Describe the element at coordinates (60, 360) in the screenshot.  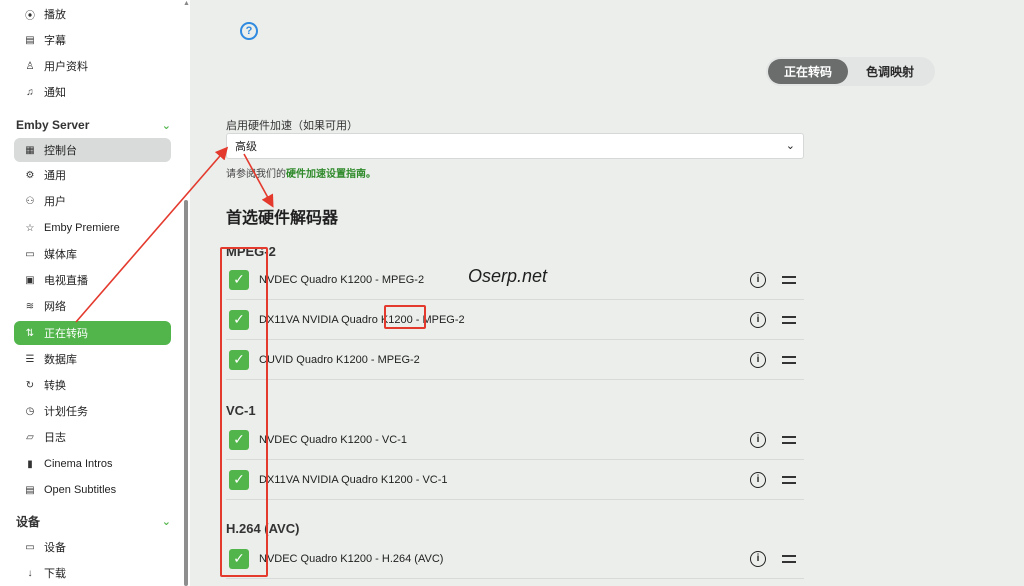
I see `sidebar-item-label: 数据库` at that location.